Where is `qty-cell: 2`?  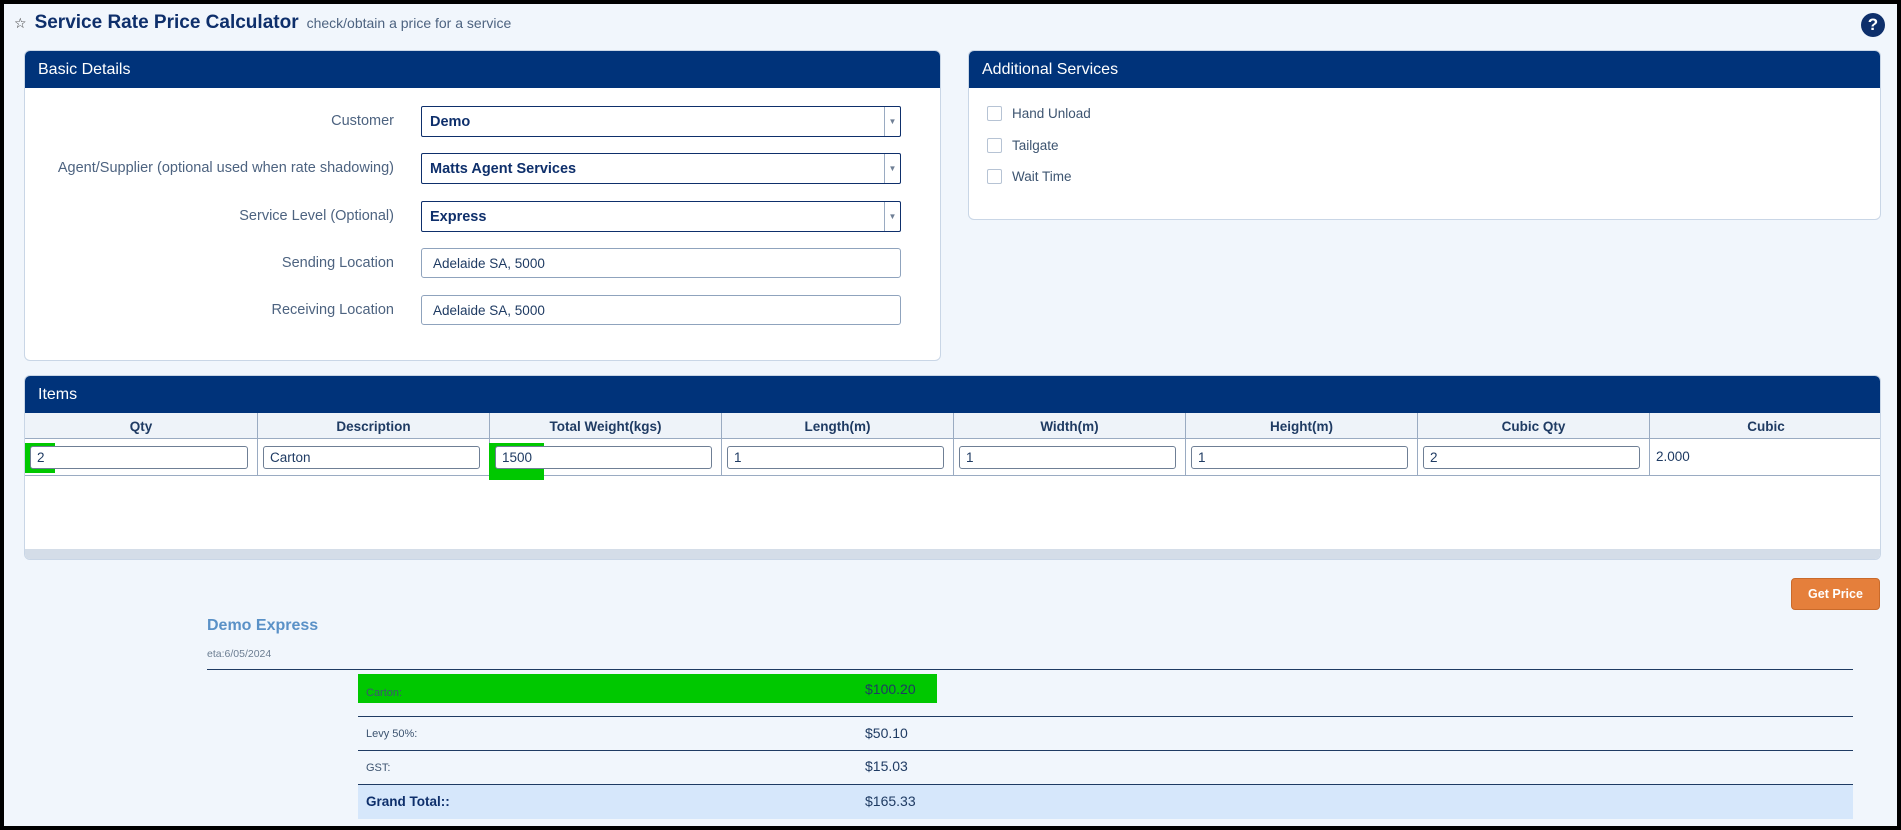 qty-cell: 2 is located at coordinates (141, 457).